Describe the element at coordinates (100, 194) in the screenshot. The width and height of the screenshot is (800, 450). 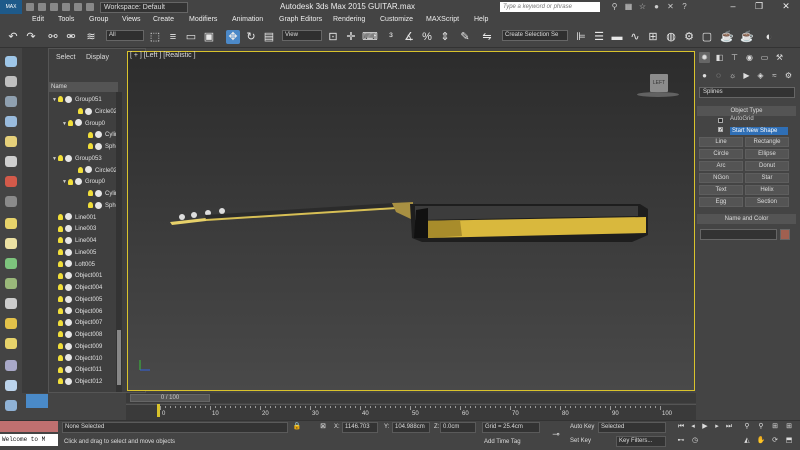
I see `explorer-row: Cylin` at that location.